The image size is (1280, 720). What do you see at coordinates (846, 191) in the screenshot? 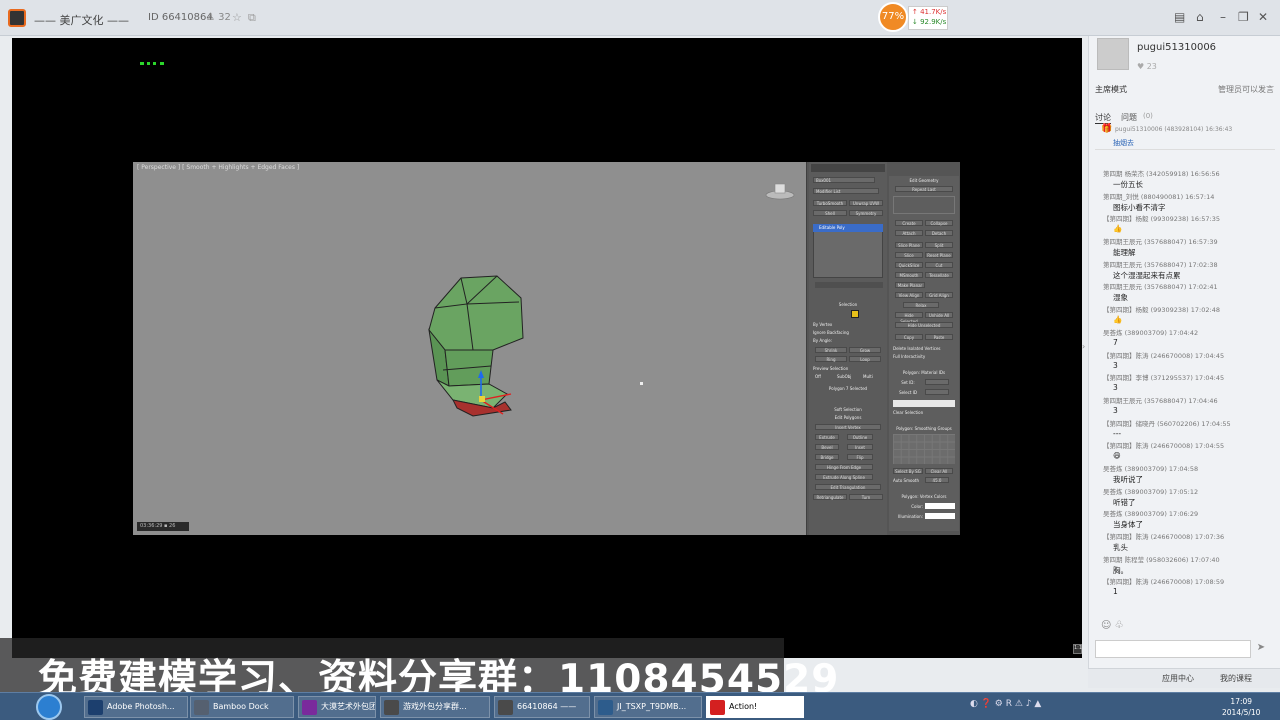
I see `modifier-list-dropdown: Modifier List` at bounding box center [846, 191].